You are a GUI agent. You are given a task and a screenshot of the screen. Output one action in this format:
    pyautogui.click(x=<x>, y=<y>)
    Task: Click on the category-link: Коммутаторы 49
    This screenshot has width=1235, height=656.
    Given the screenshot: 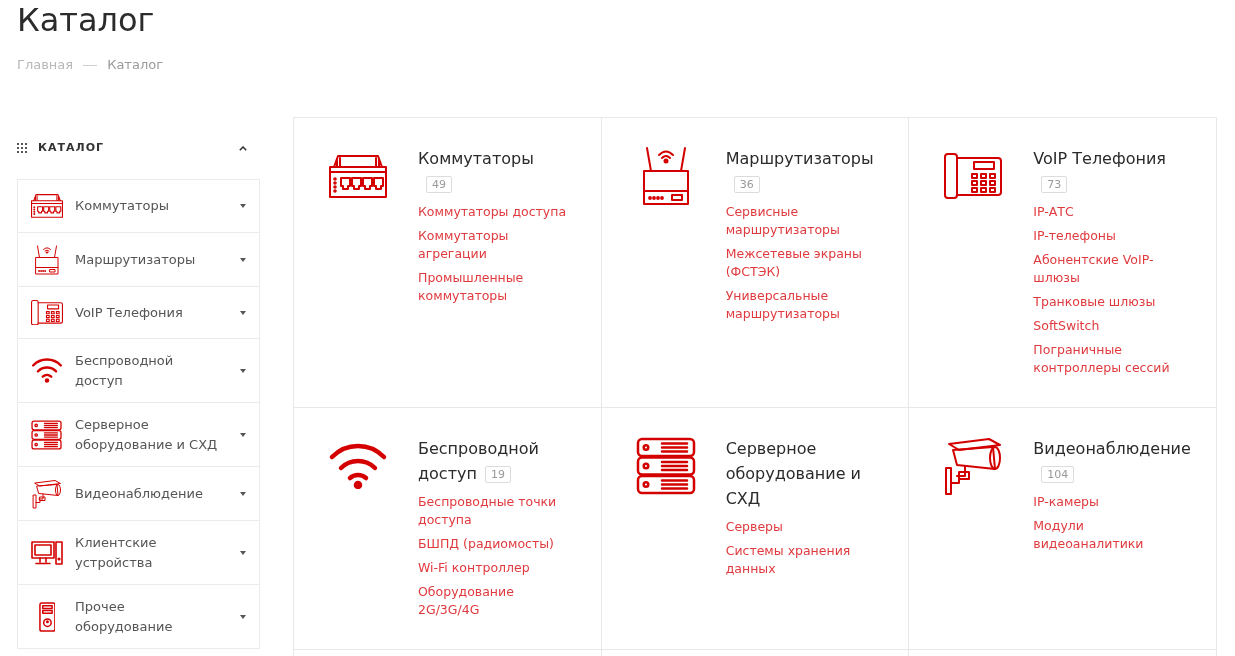 What is the action you would take?
    pyautogui.click(x=491, y=171)
    